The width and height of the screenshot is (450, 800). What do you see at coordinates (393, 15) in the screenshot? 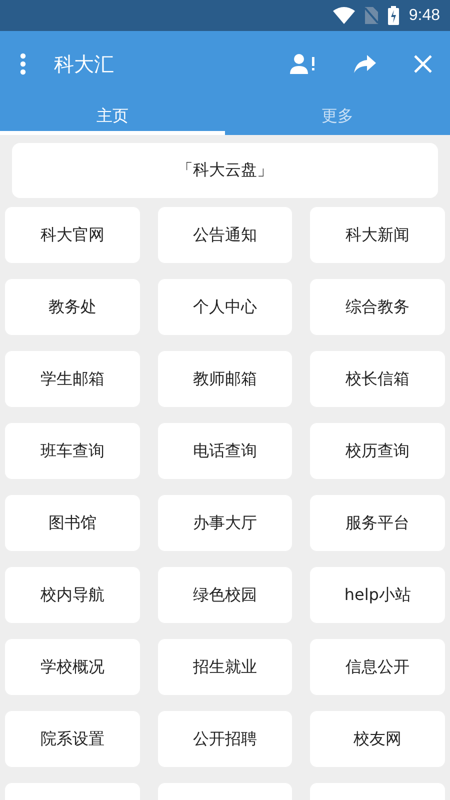
I see `battery-charging-icon` at bounding box center [393, 15].